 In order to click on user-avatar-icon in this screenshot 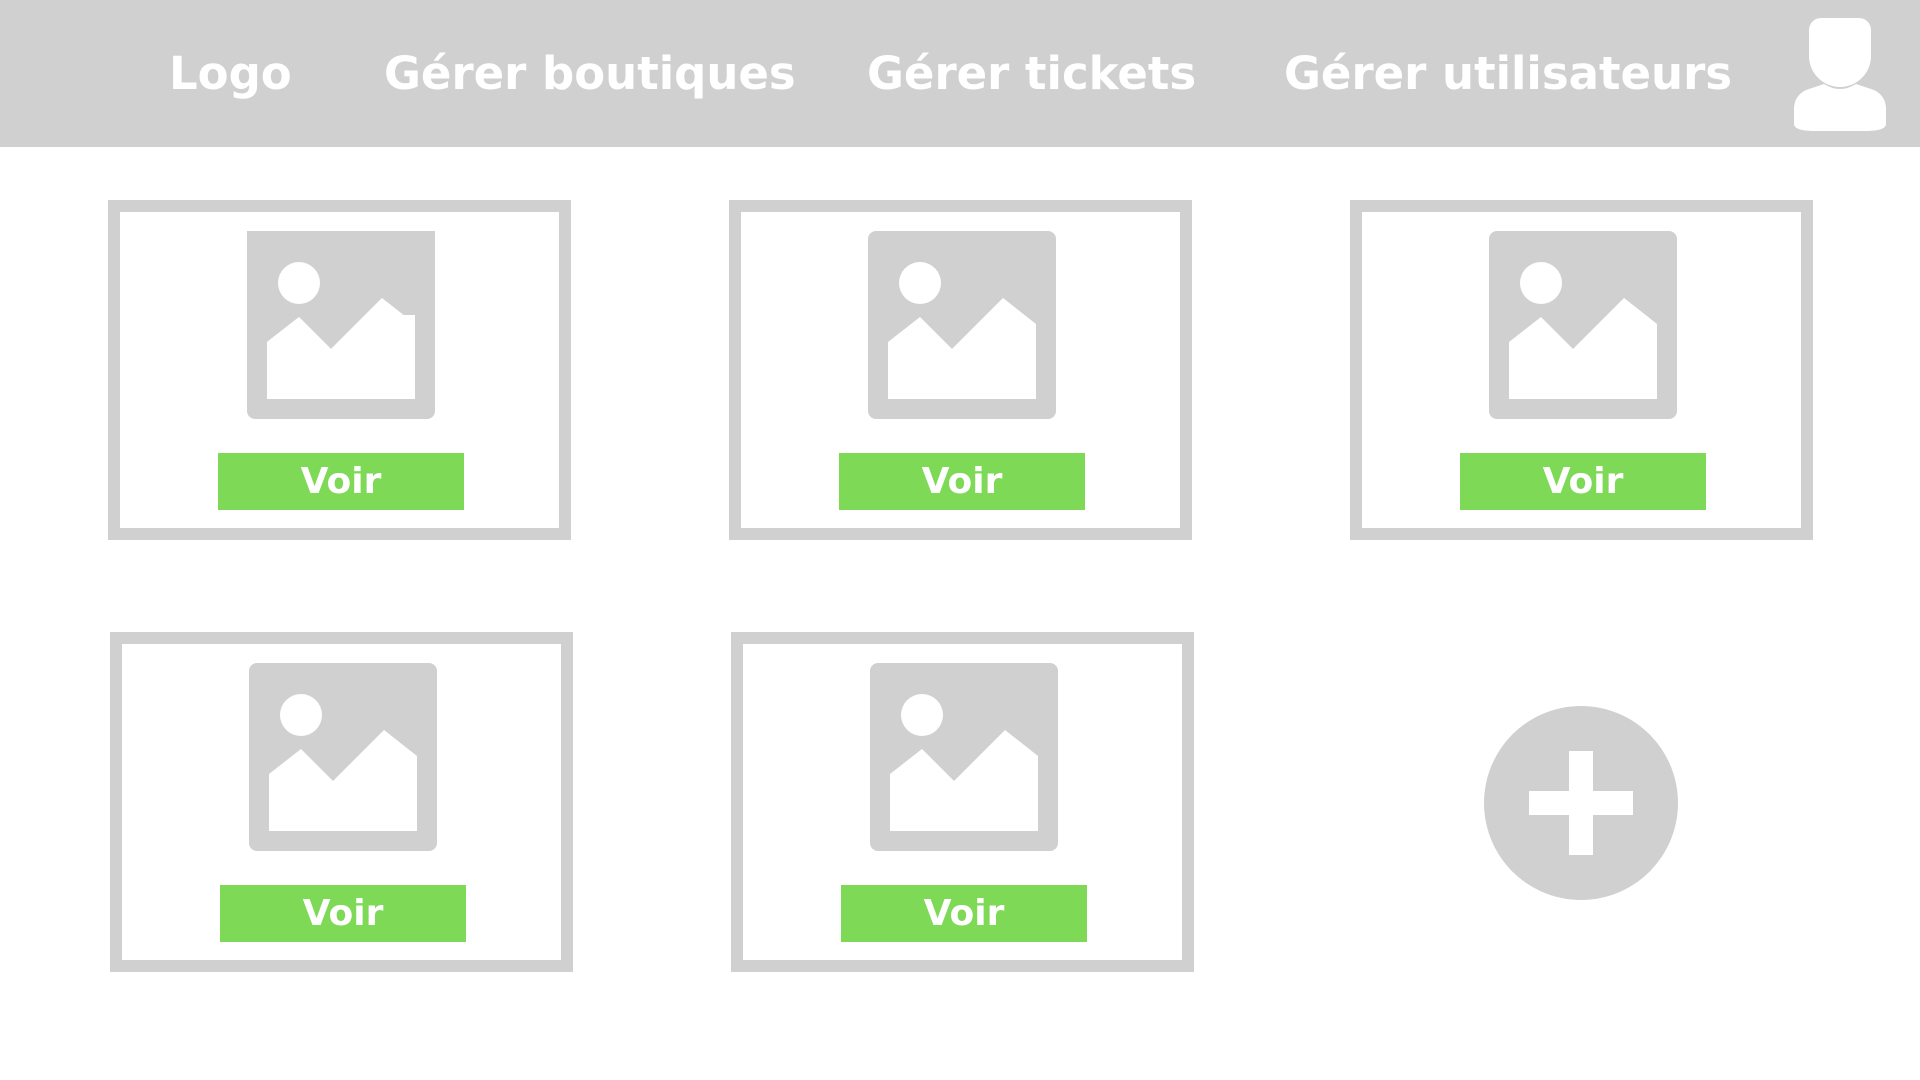, I will do `click(1840, 73)`.